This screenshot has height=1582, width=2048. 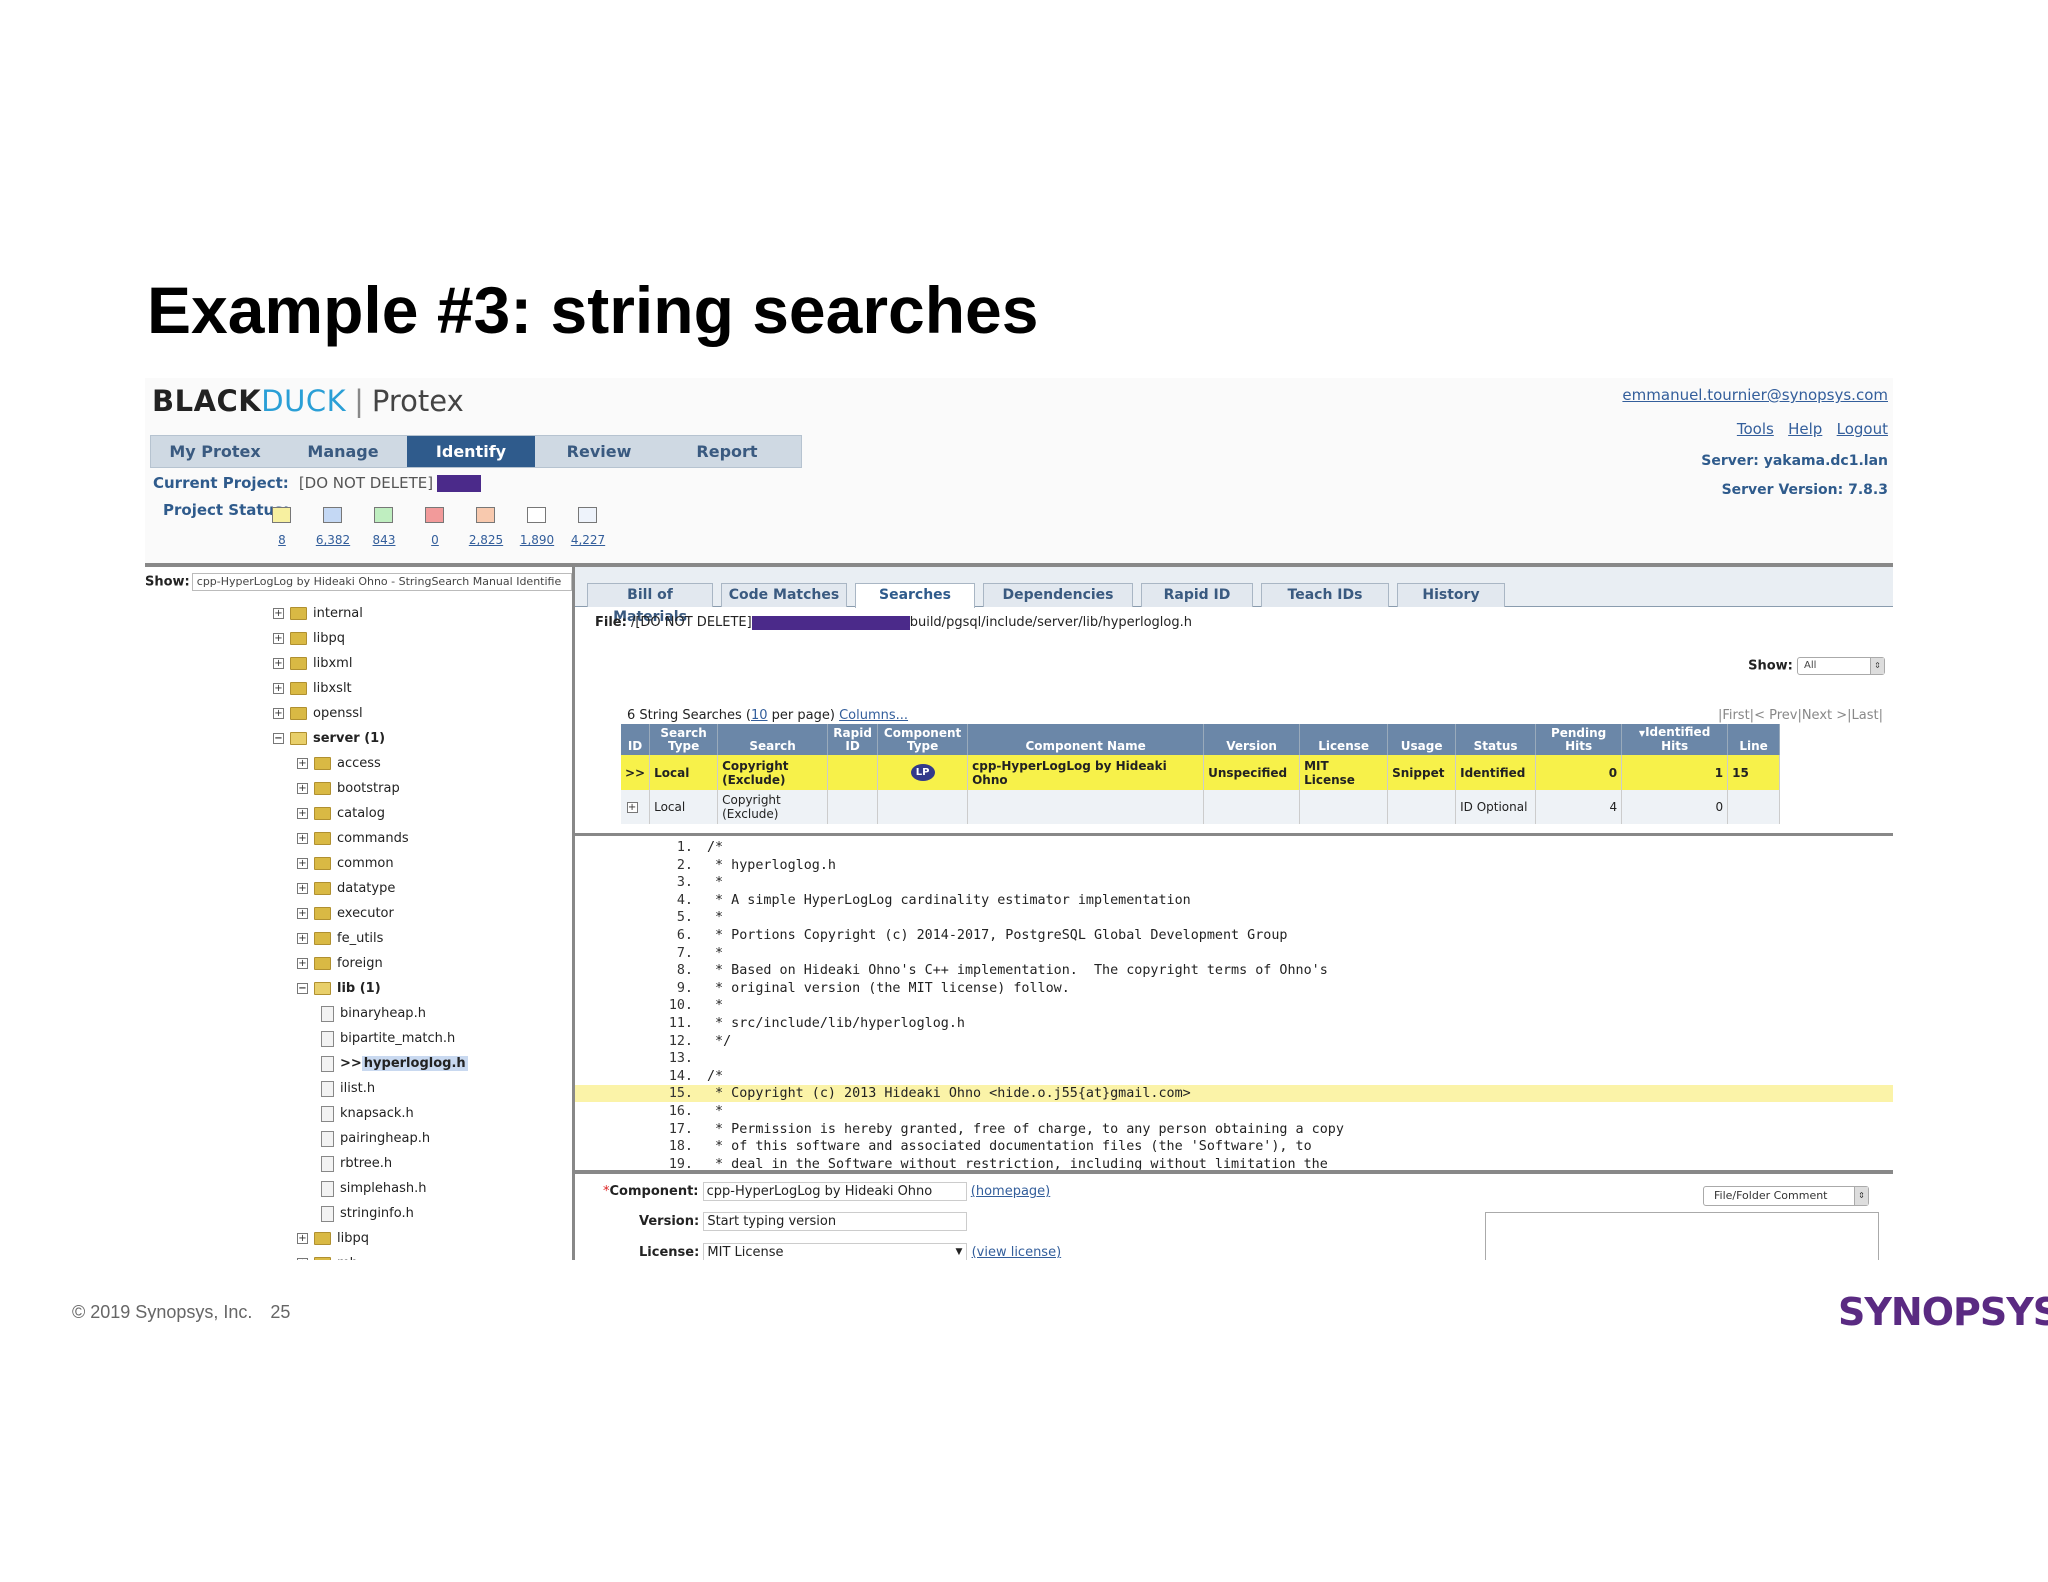 I want to click on status-count-link: 0, so click(x=435, y=540).